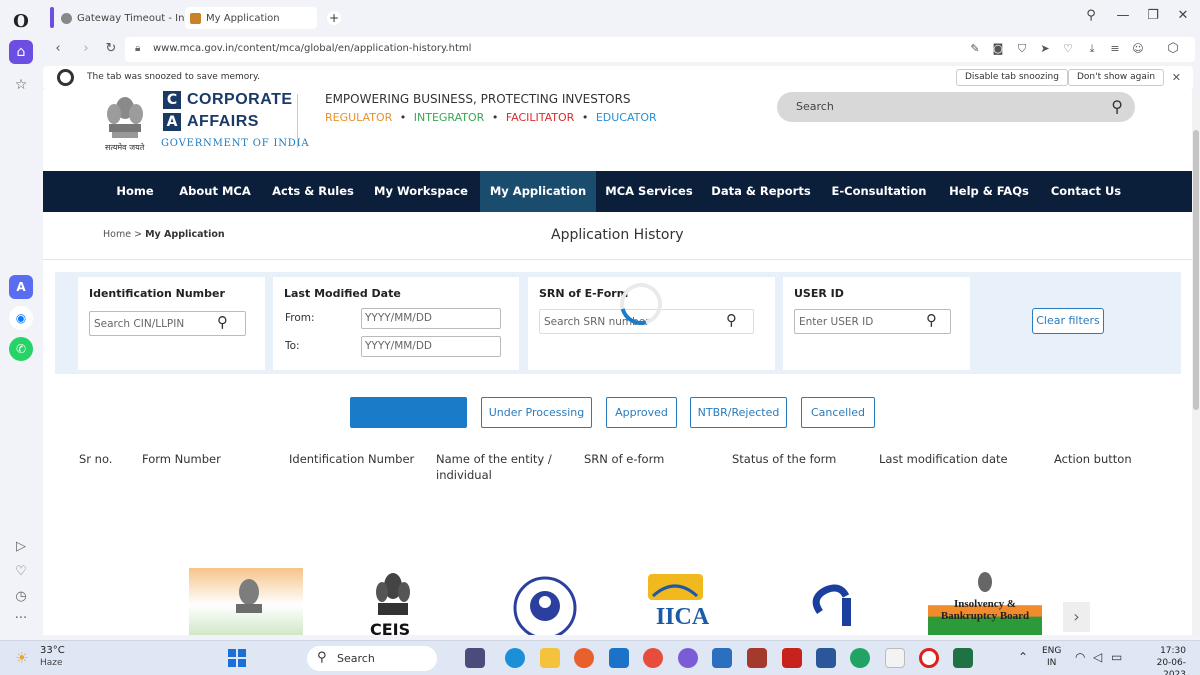 The width and height of the screenshot is (1200, 675). What do you see at coordinates (584, 658) in the screenshot?
I see `firefox-icon` at bounding box center [584, 658].